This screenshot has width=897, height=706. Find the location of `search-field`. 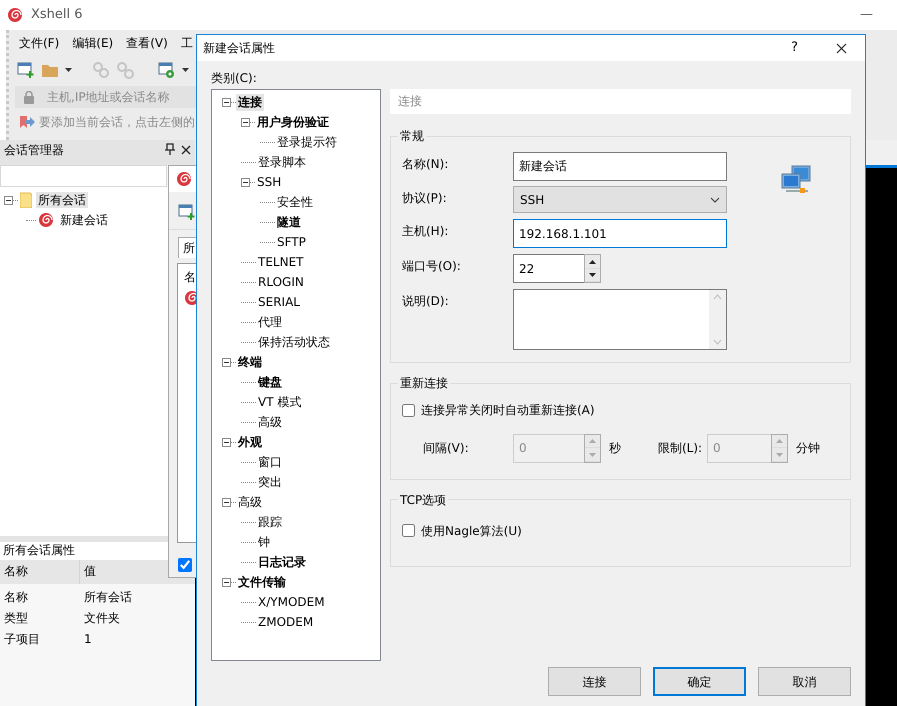

search-field is located at coordinates (83, 176).